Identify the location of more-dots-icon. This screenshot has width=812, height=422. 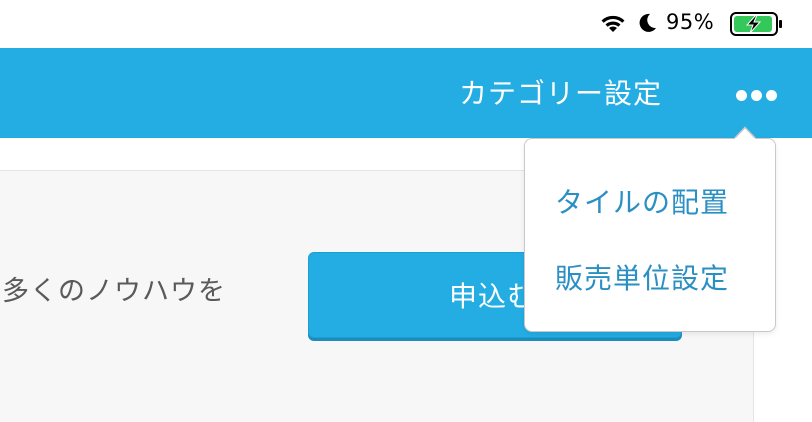
(756, 94).